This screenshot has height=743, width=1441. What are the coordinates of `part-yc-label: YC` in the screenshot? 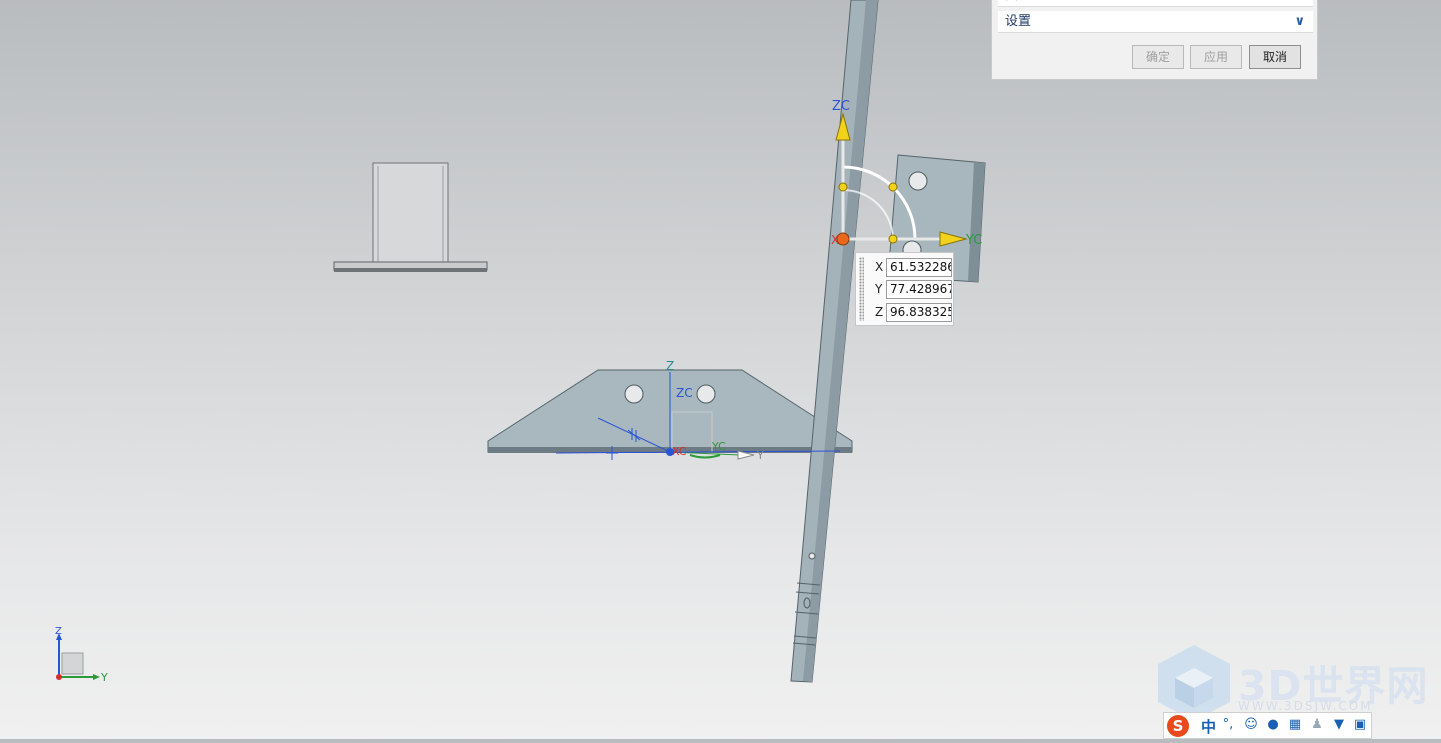 It's located at (718, 446).